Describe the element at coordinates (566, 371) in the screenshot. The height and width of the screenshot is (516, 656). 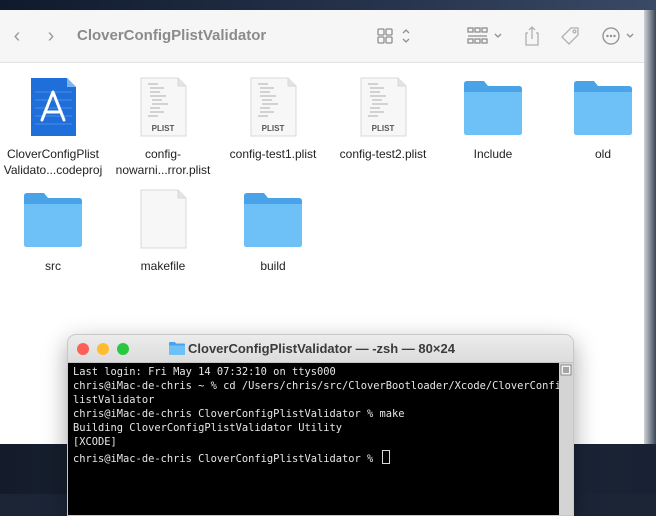
I see `menu-lines-icon` at that location.